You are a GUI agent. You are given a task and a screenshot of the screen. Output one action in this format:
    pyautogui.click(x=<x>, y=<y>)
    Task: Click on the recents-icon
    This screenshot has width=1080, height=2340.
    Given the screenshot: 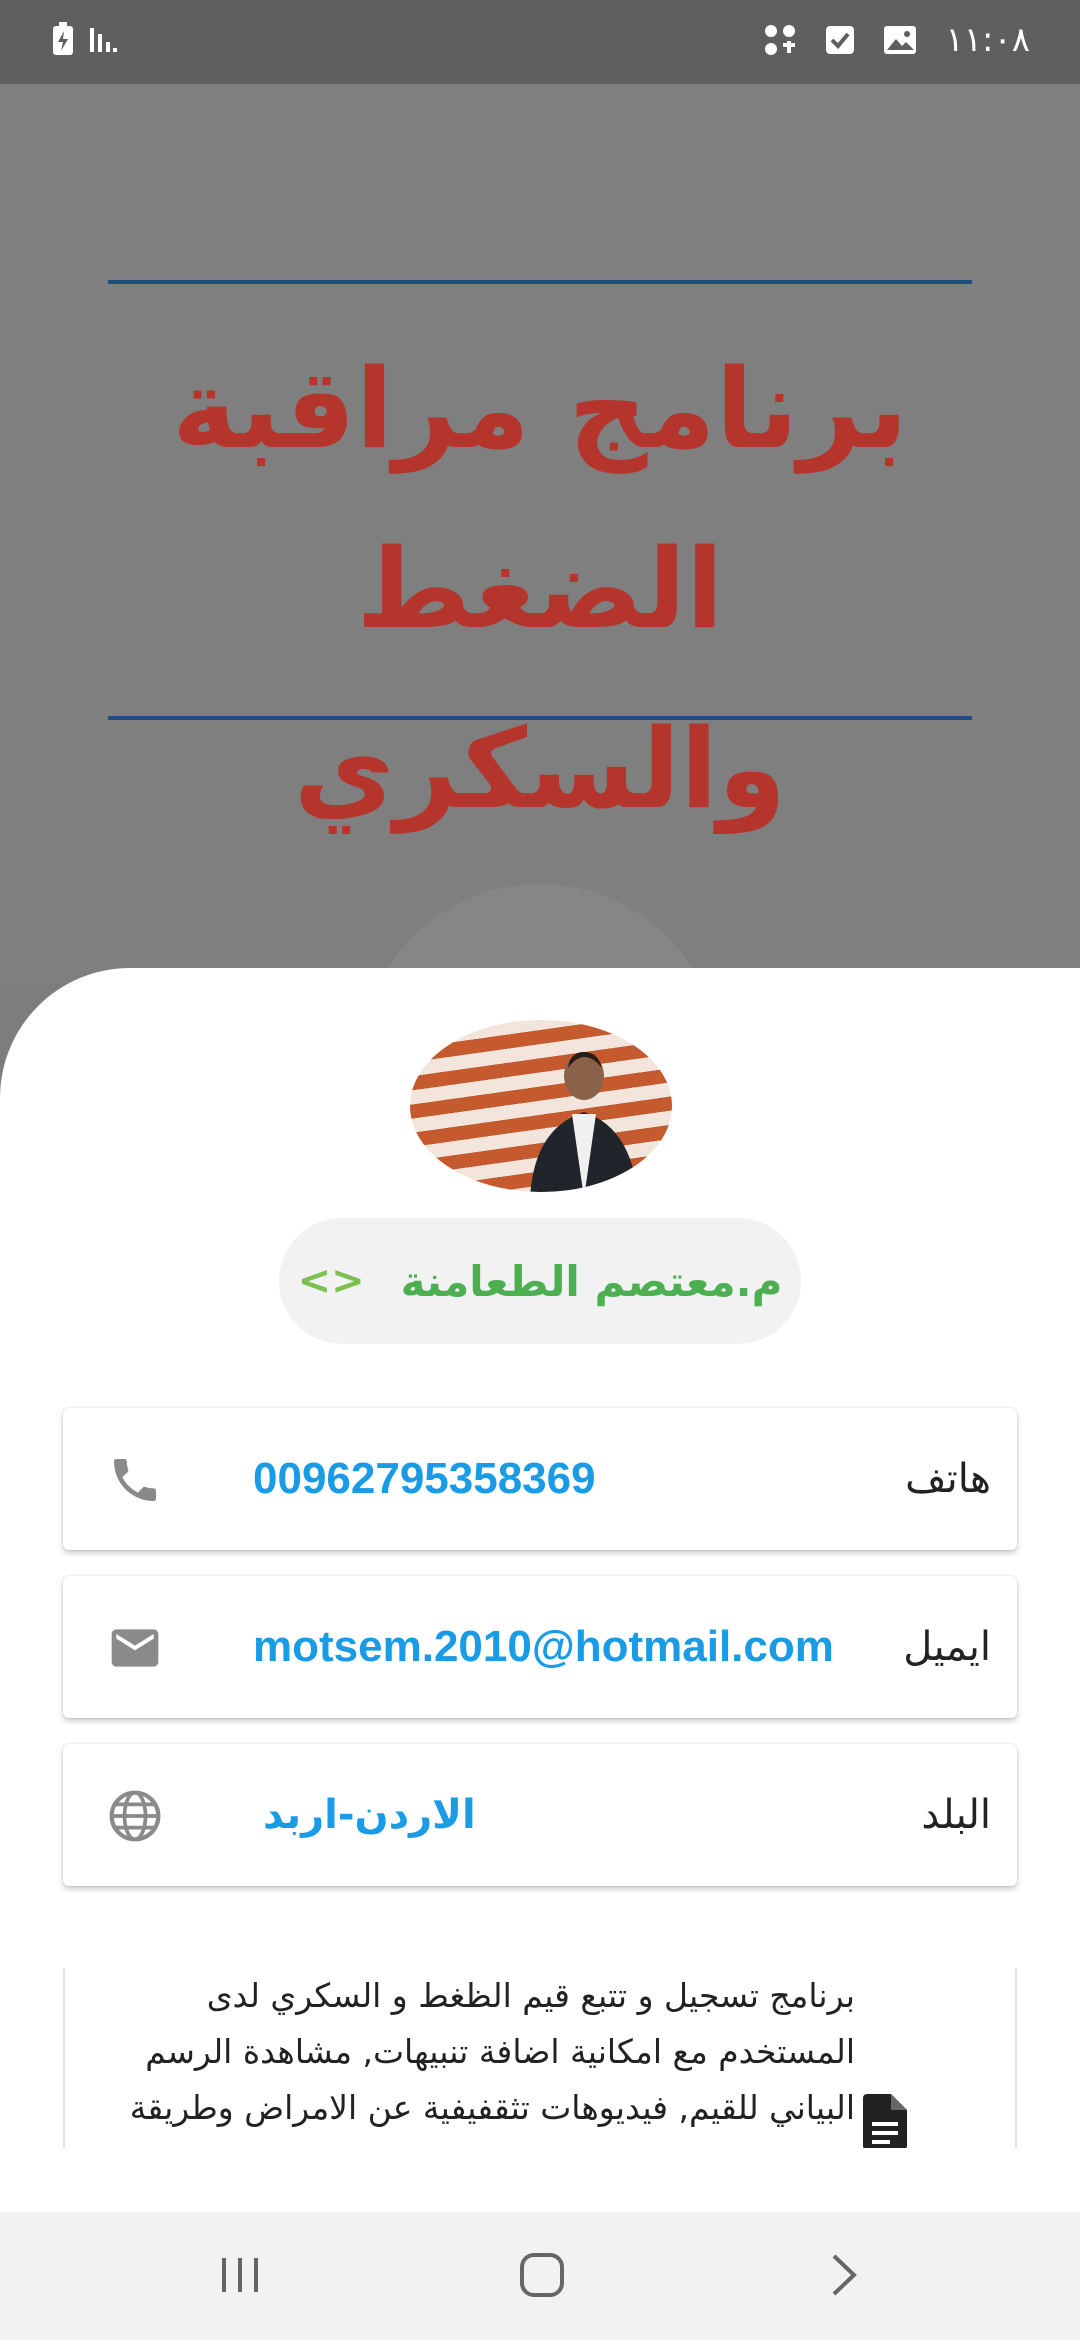 What is the action you would take?
    pyautogui.click(x=240, y=2277)
    